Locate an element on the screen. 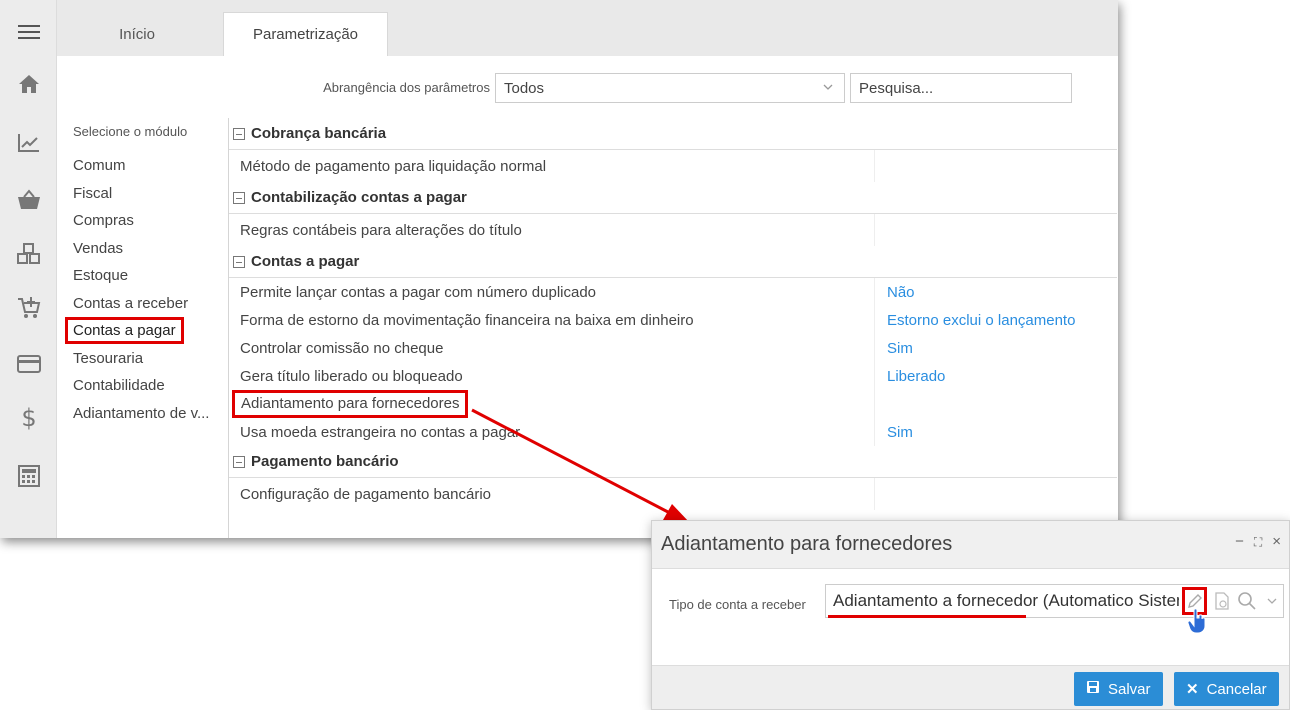  param-name: Configuração de pagamento bancário is located at coordinates (366, 494).